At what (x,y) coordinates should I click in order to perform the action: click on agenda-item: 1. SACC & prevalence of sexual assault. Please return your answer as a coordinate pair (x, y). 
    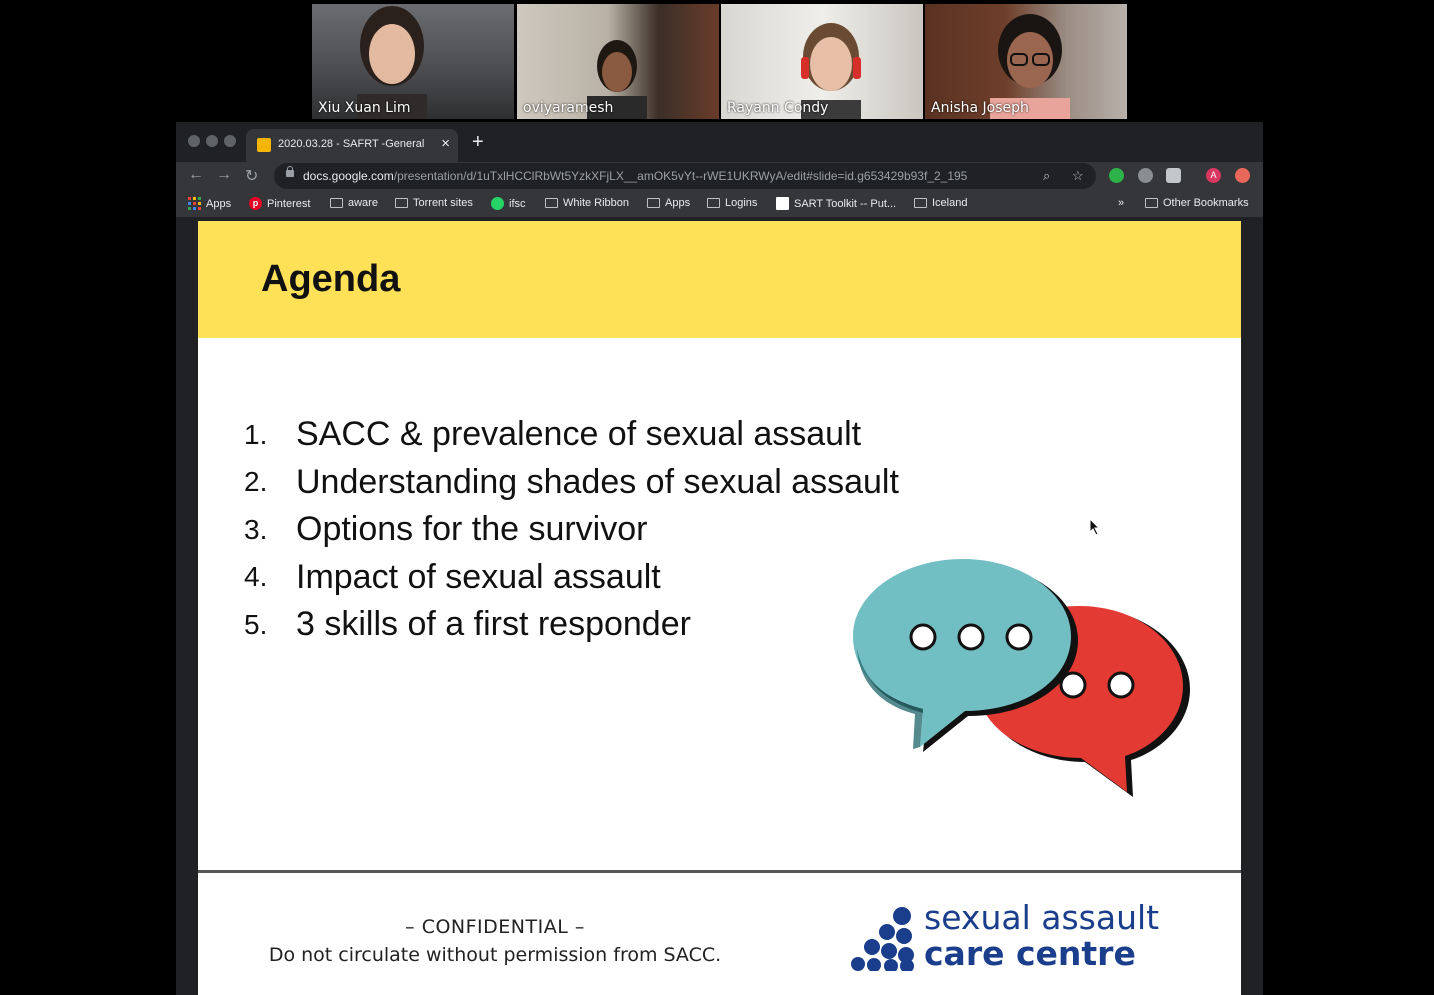
    Looking at the image, I should click on (553, 434).